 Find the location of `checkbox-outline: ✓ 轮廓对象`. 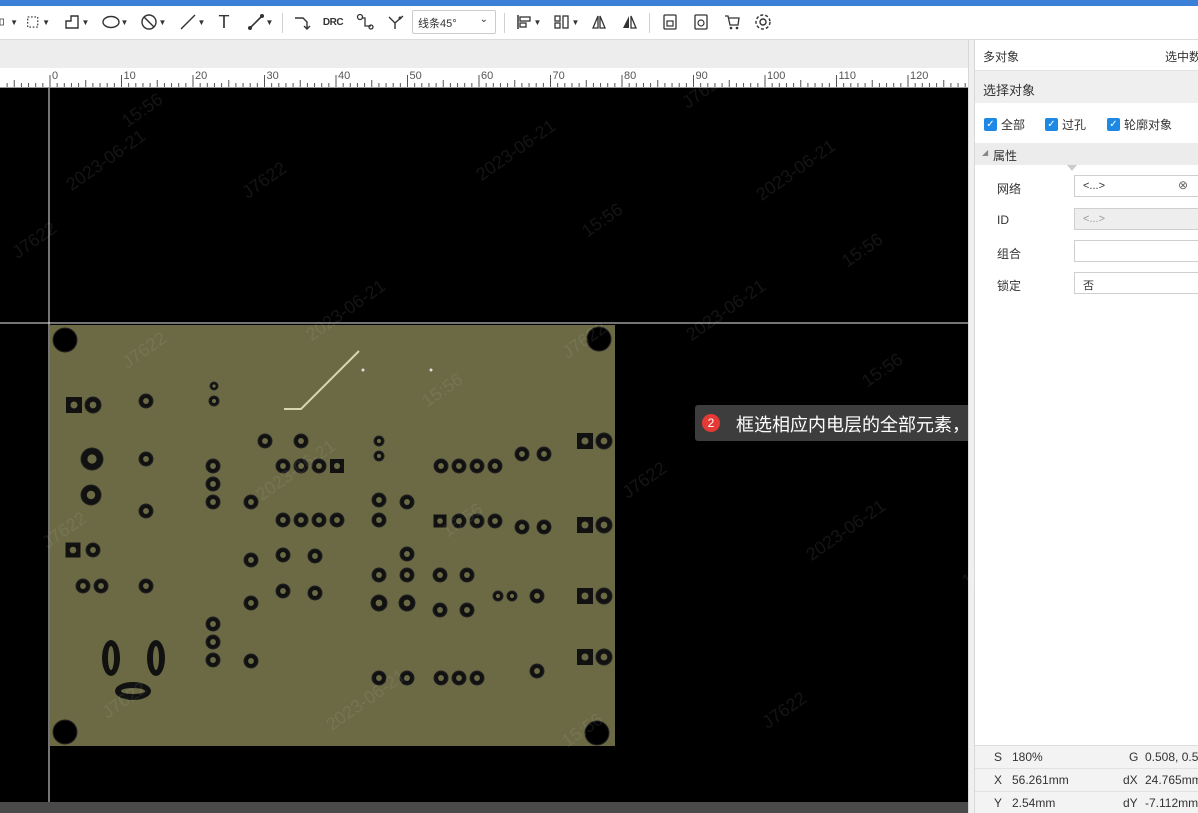

checkbox-outline: ✓ 轮廓对象 is located at coordinates (1139, 124).